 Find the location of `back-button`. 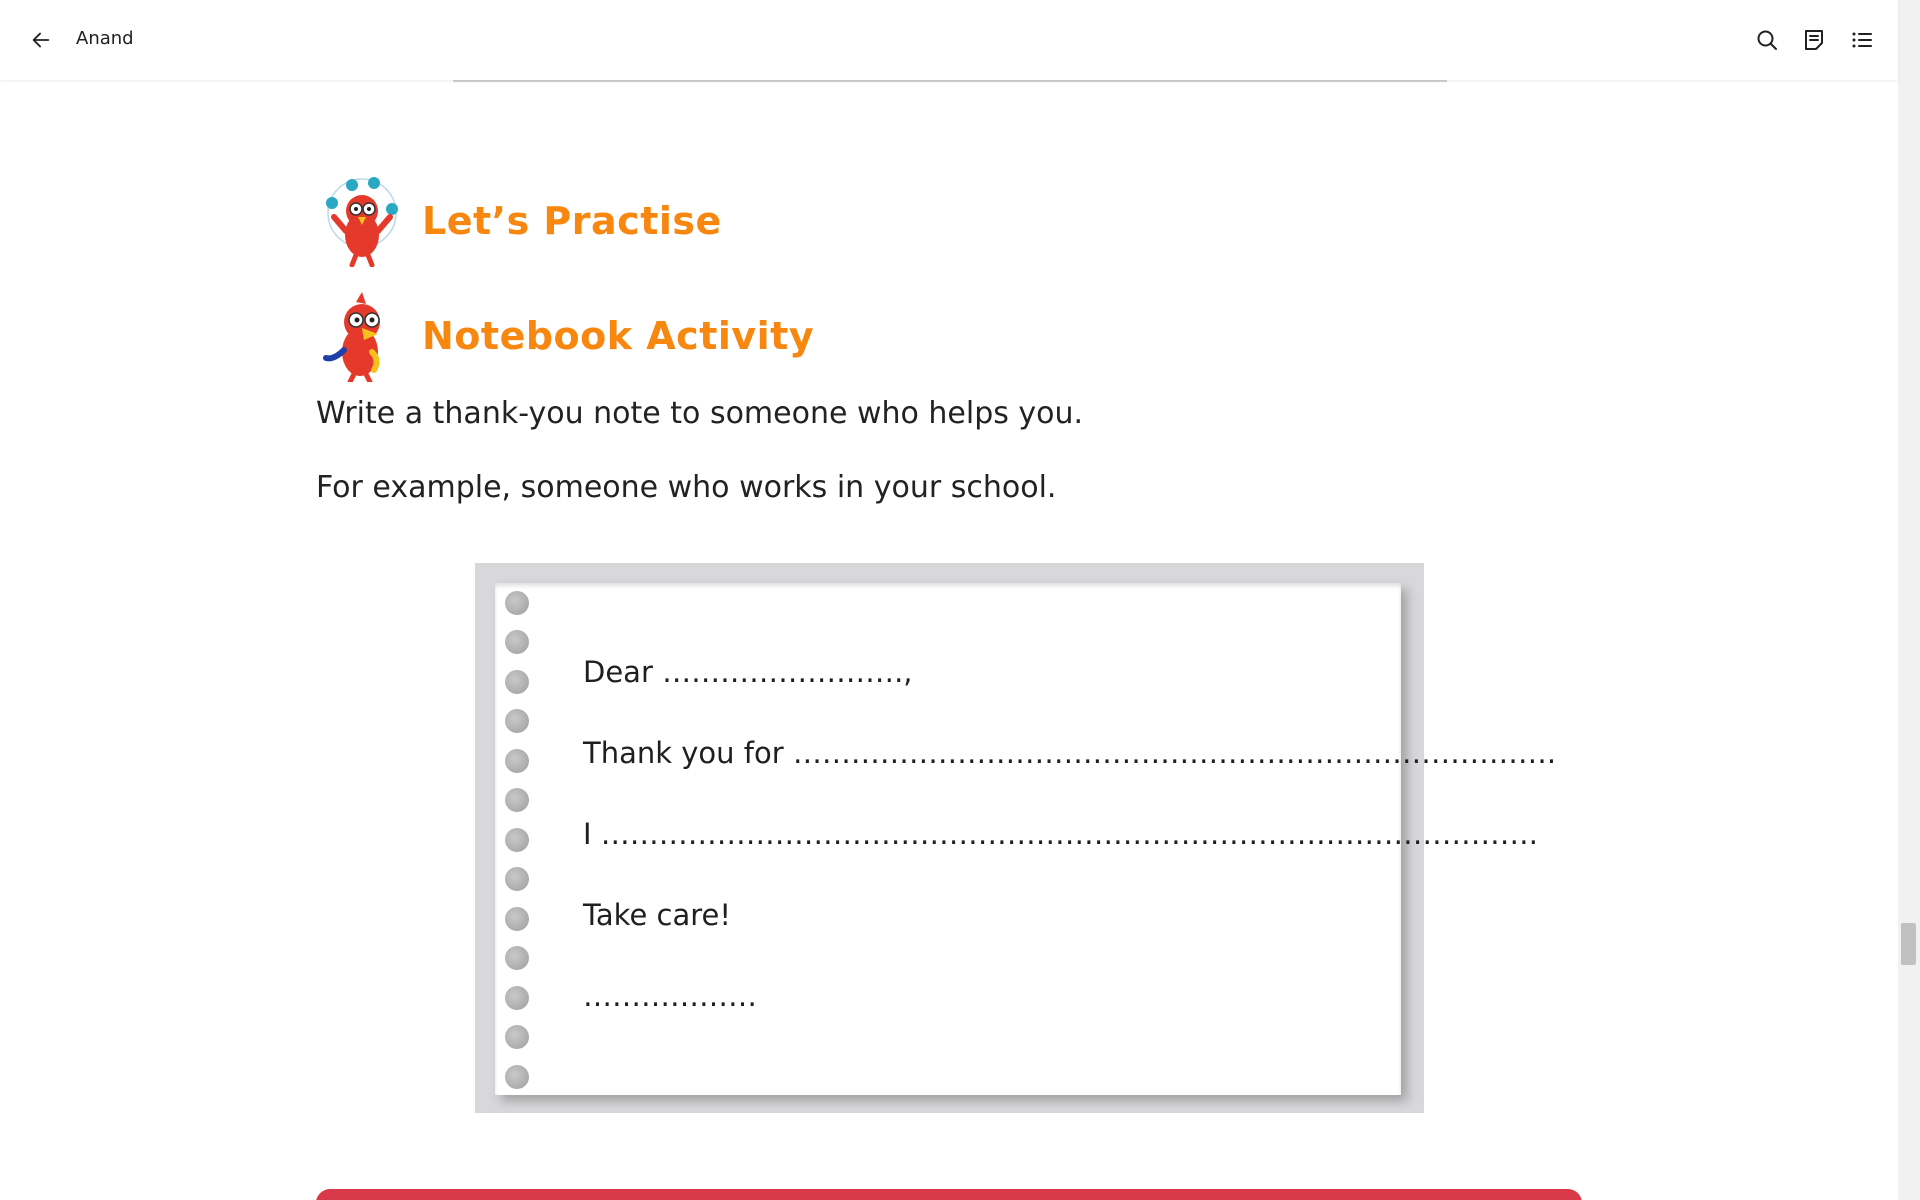

back-button is located at coordinates (41, 40).